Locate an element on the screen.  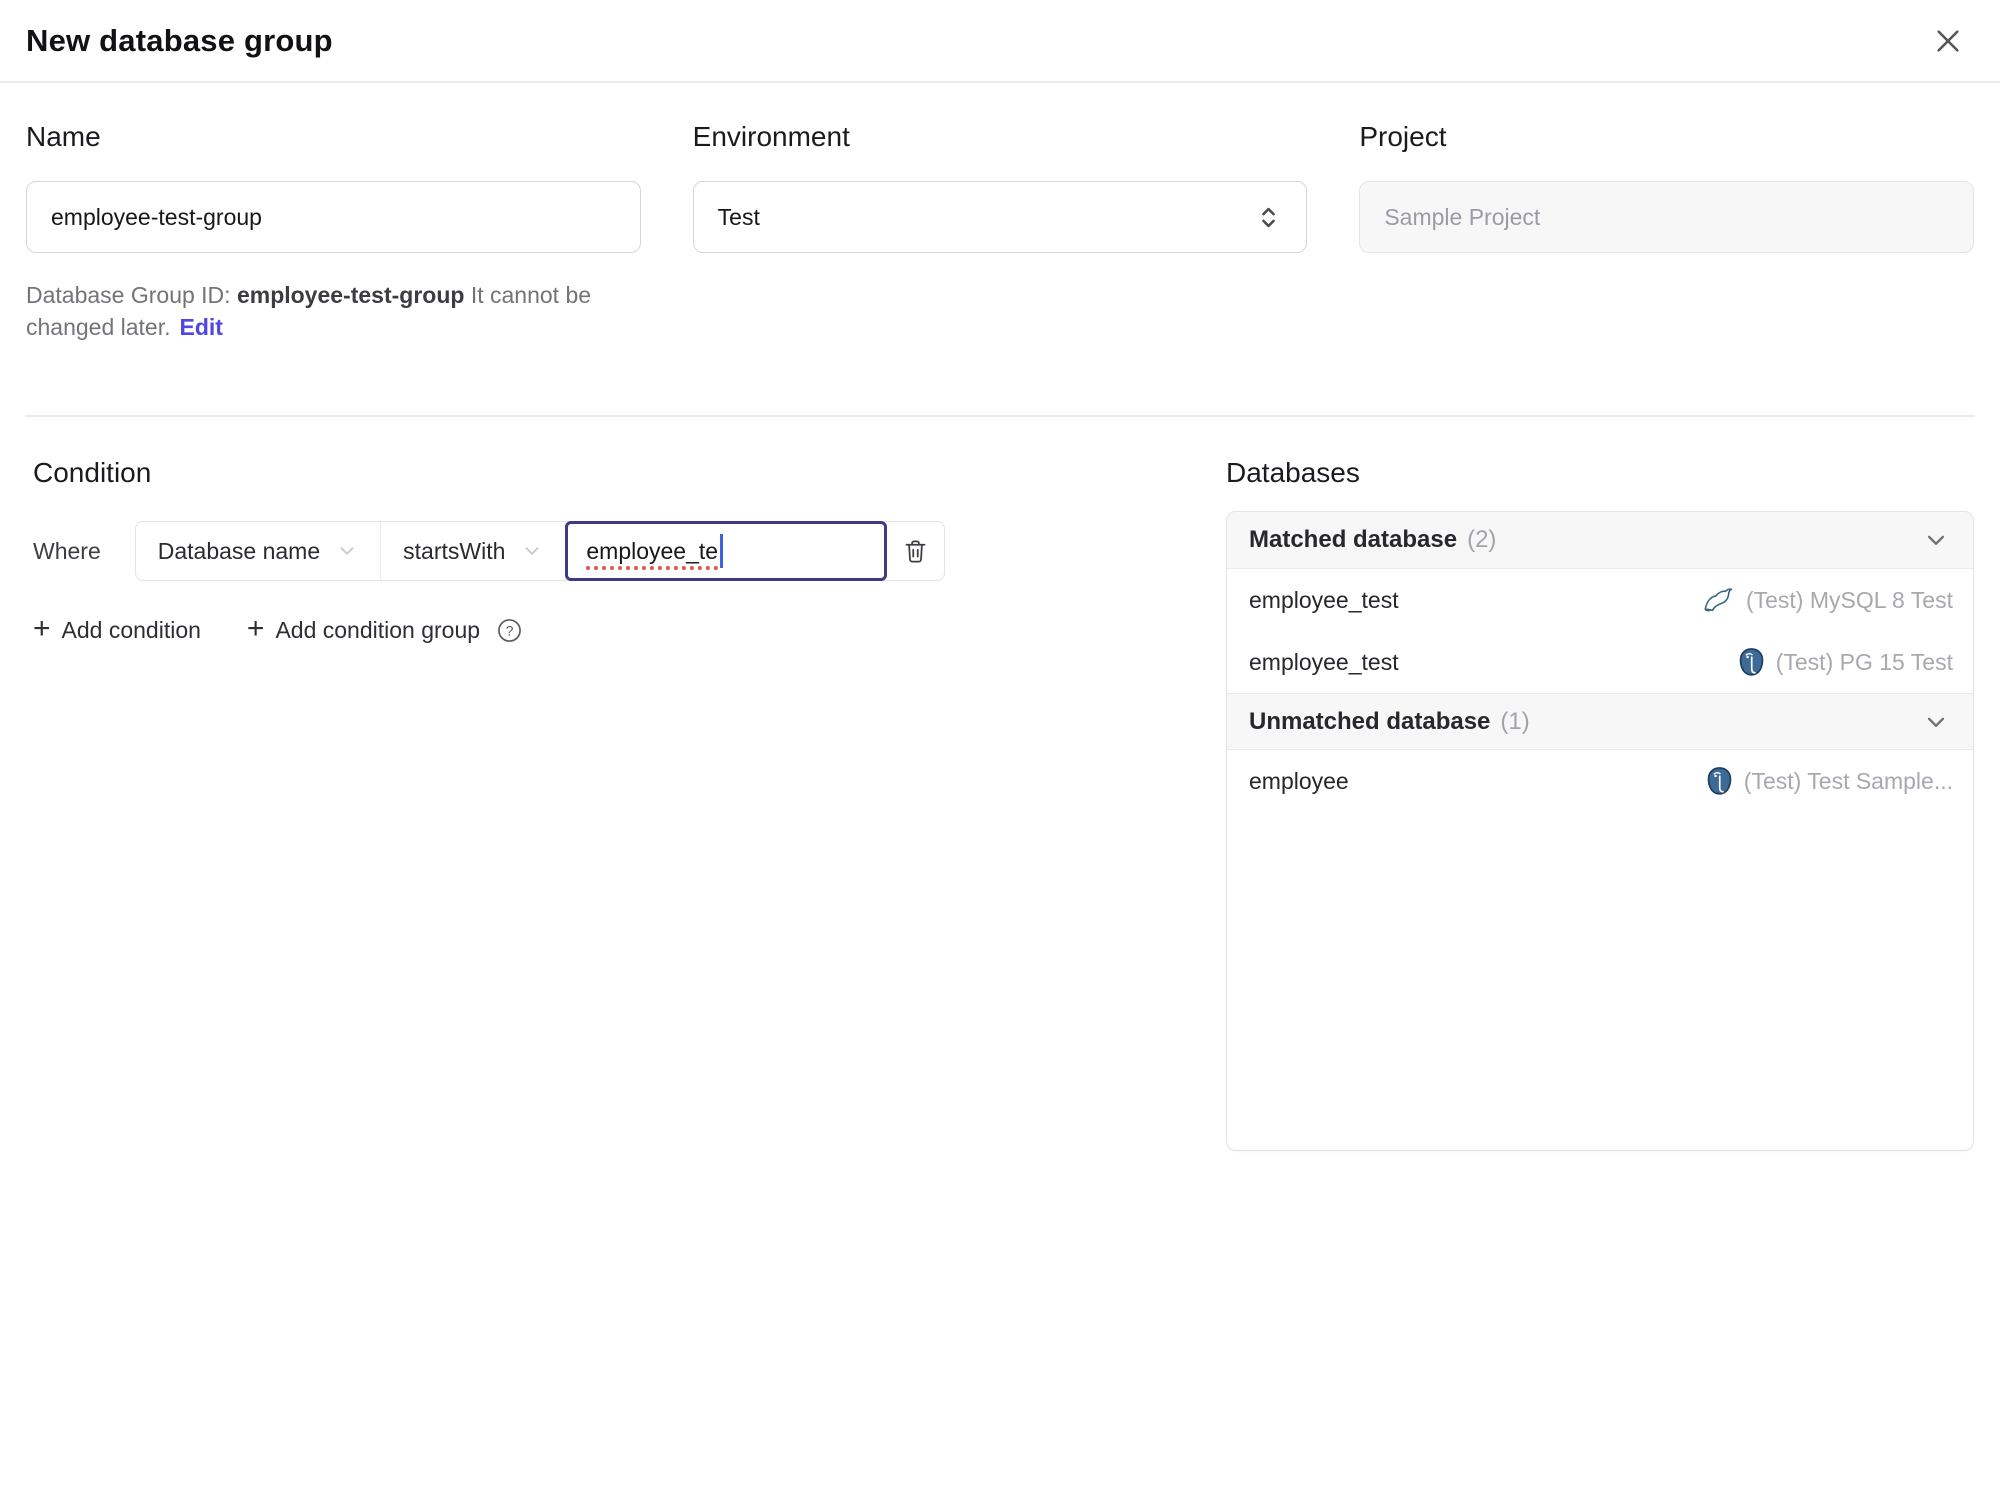
matched-title: Matched database is located at coordinates (1353, 539).